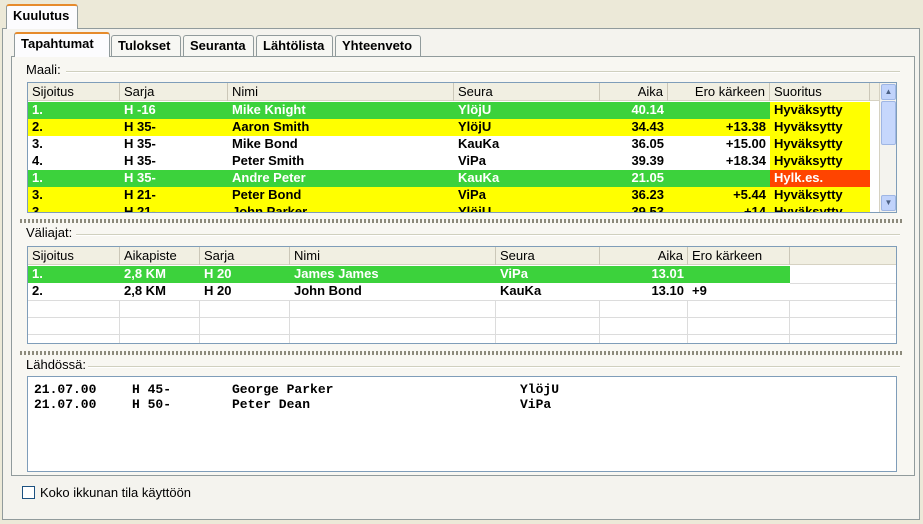  What do you see at coordinates (647, 194) in the screenshot?
I see `maali-cell: 36.23` at bounding box center [647, 194].